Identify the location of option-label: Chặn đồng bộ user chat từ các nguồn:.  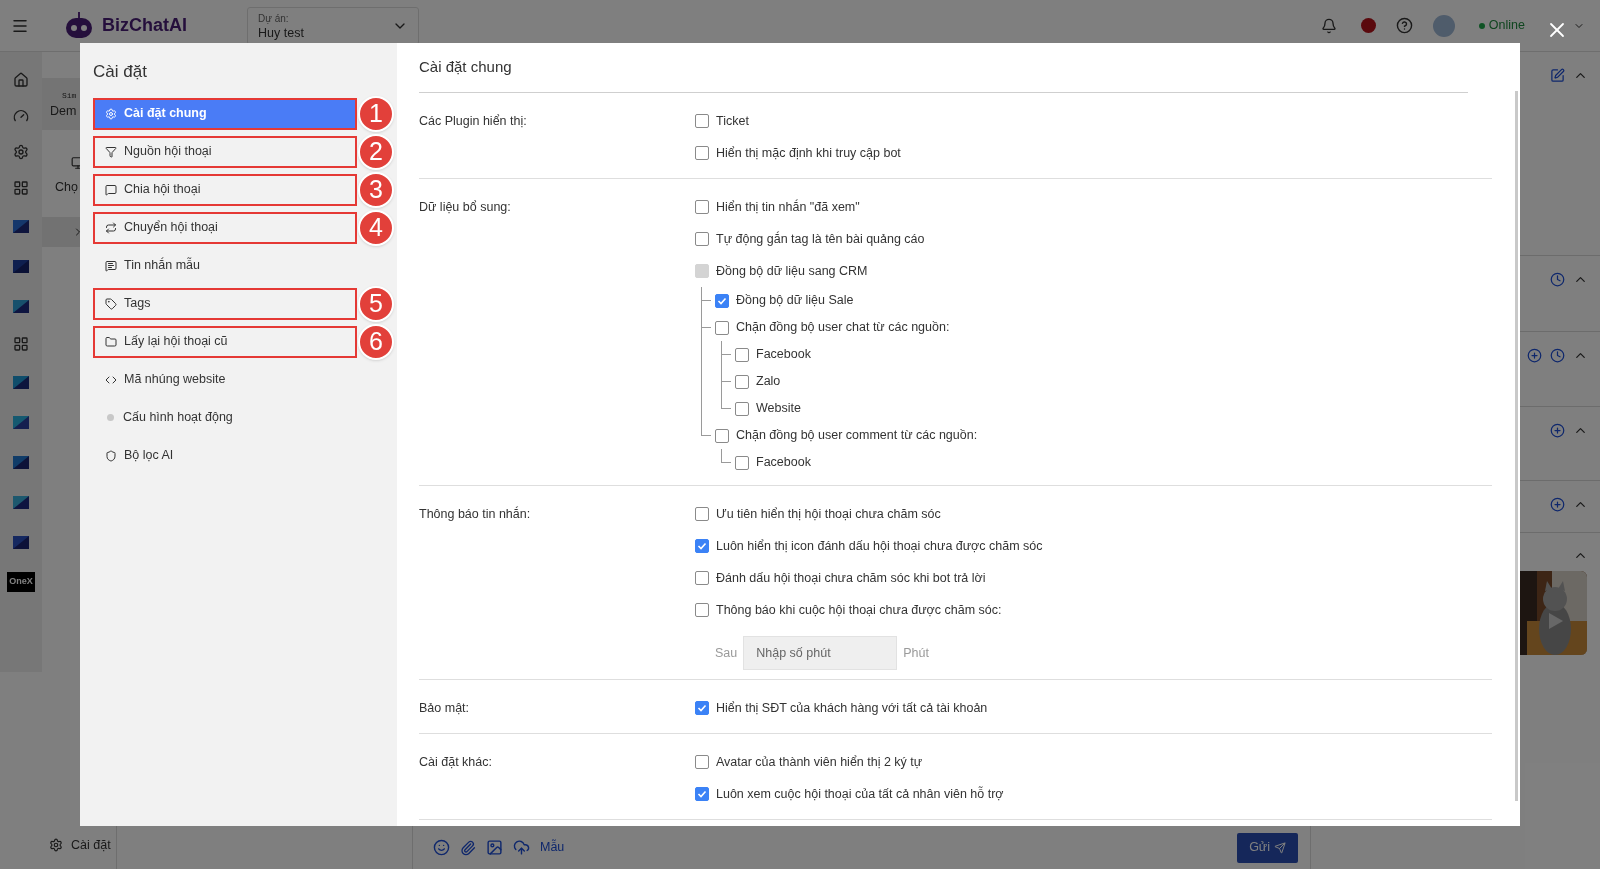
(843, 328).